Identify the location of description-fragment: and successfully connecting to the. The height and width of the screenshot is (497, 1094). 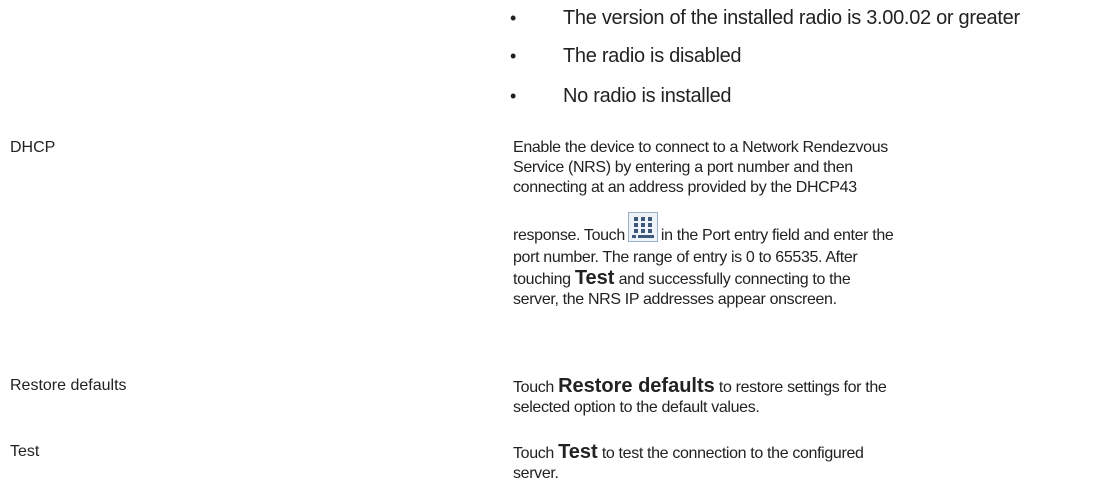
(734, 279).